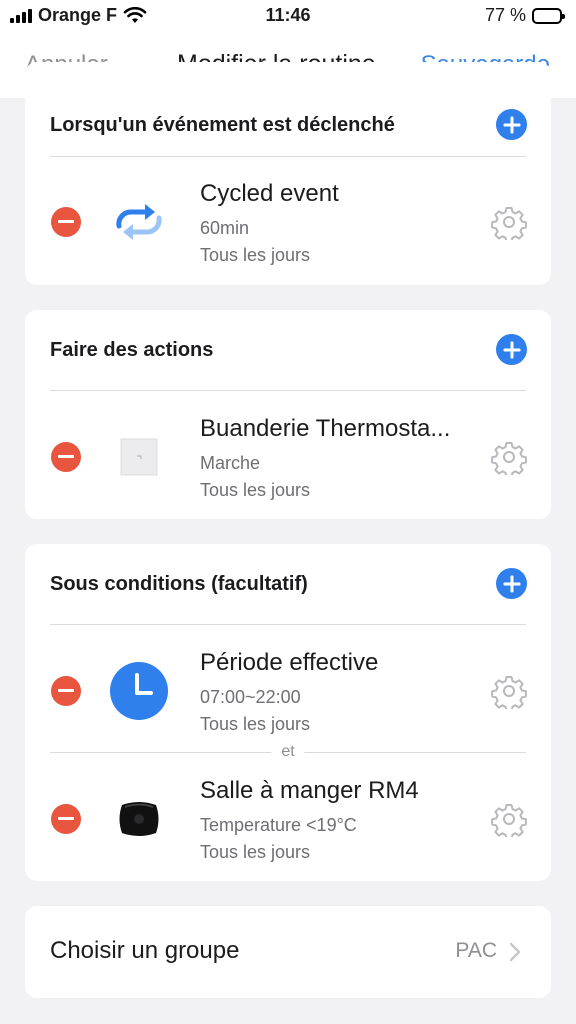 The width and height of the screenshot is (576, 1024). Describe the element at coordinates (289, 662) in the screenshot. I see `condition-item-title: Période effective` at that location.